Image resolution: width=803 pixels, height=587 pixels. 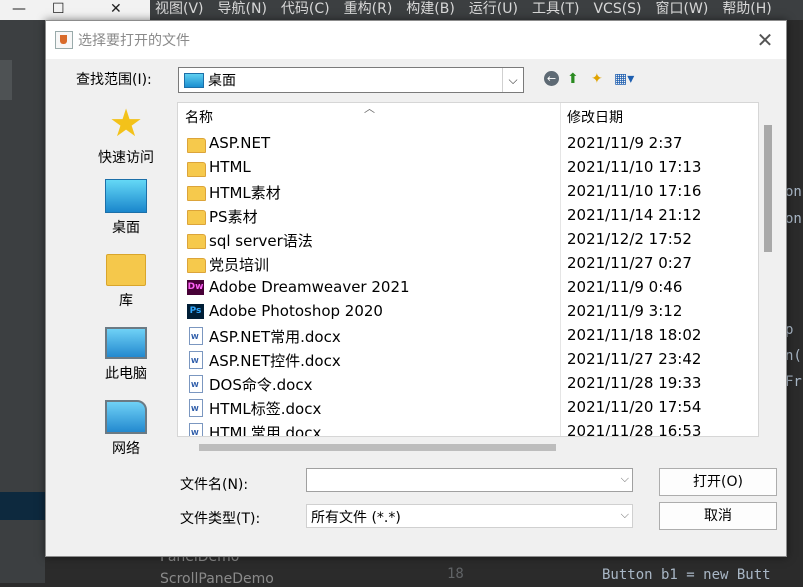 What do you see at coordinates (793, 382) in the screenshot?
I see `code-fragment: Fr` at bounding box center [793, 382].